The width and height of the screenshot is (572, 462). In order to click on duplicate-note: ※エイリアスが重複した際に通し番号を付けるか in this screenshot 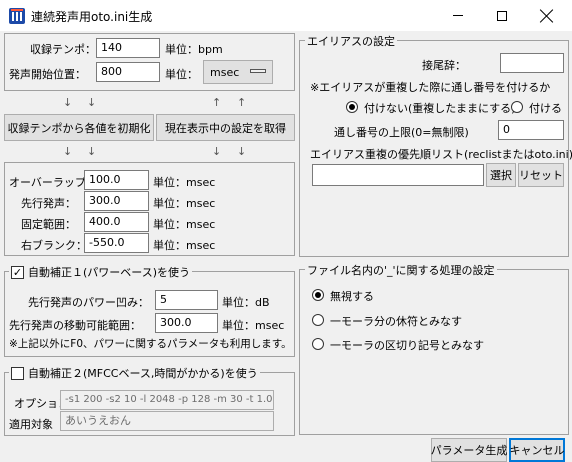, I will do `click(430, 87)`.